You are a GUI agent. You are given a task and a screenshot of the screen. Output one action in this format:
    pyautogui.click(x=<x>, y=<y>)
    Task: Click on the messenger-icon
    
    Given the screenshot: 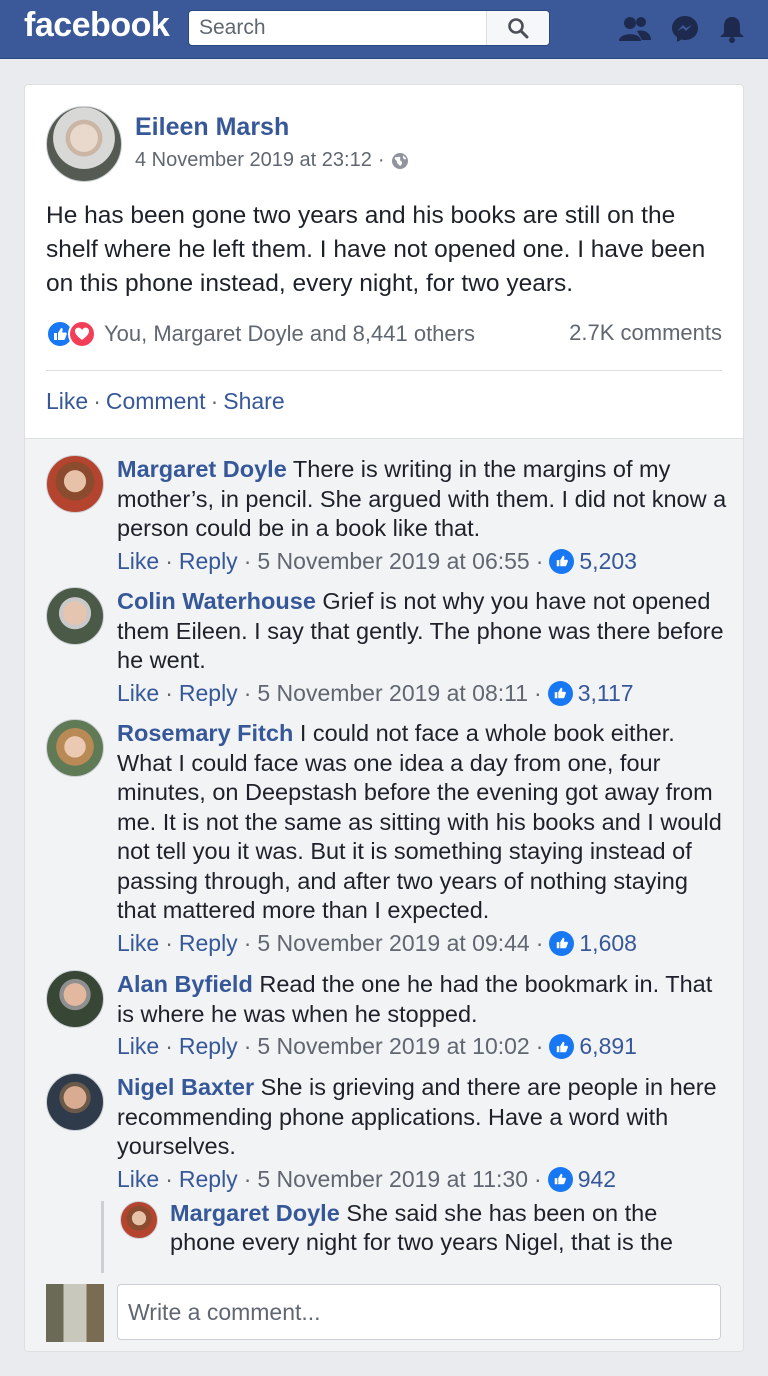 What is the action you would take?
    pyautogui.click(x=685, y=29)
    